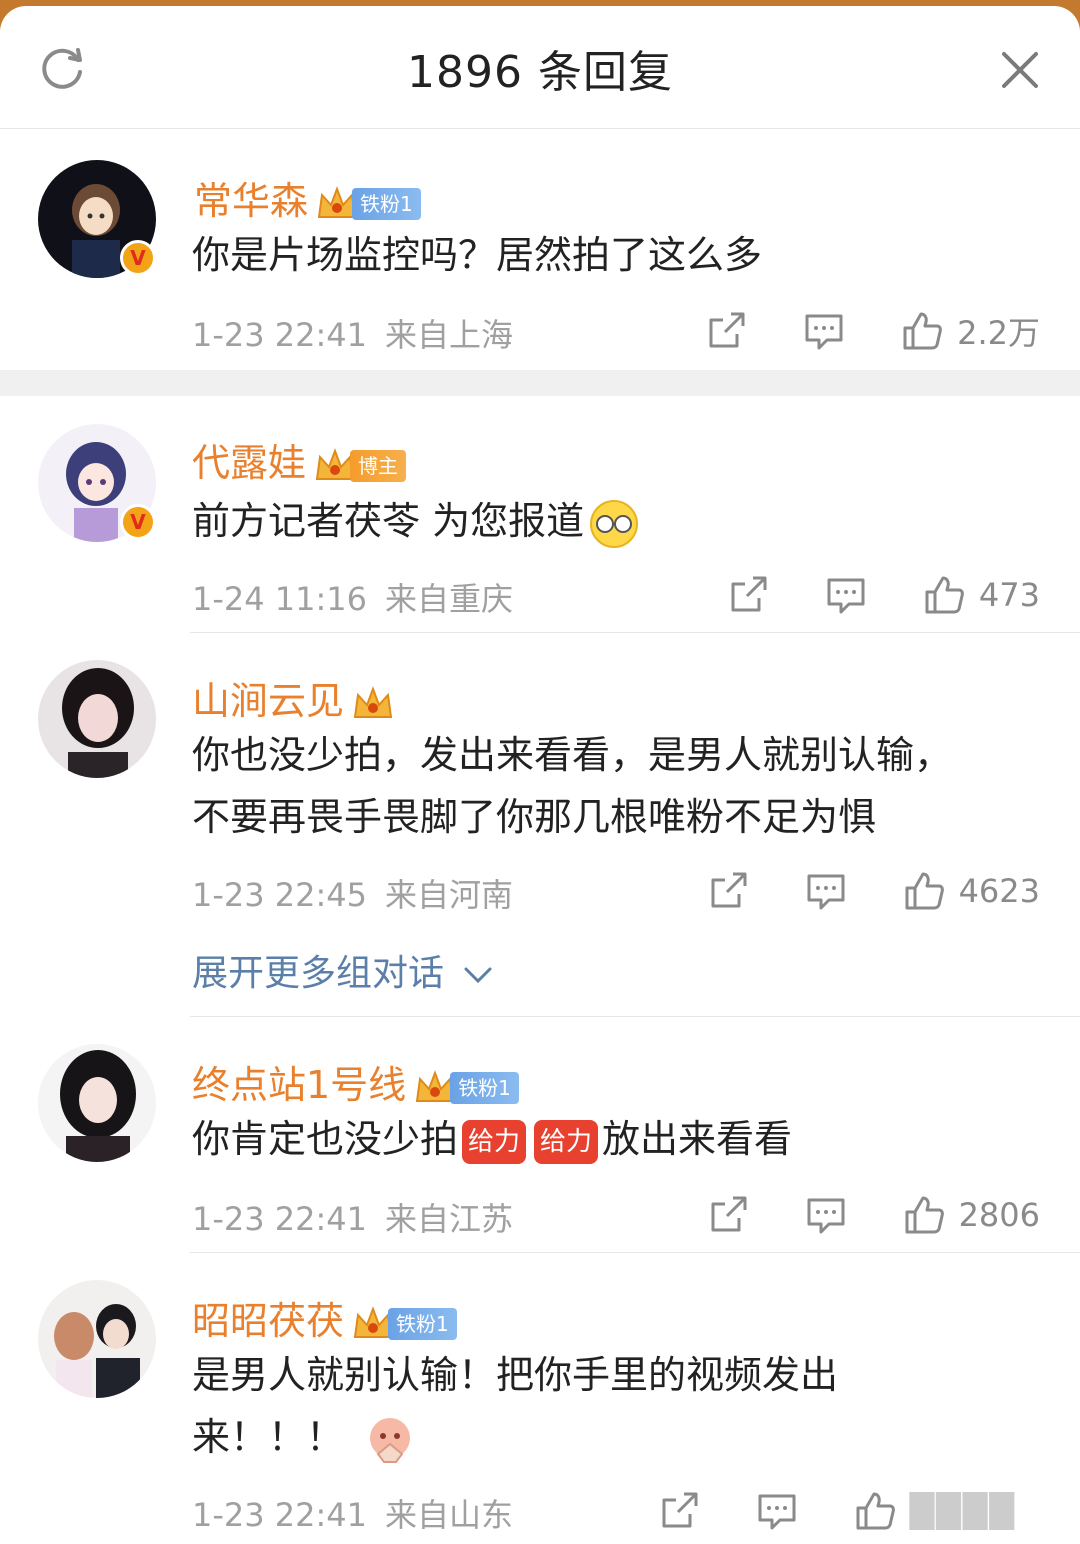 Image resolution: width=1080 pixels, height=1544 pixels. I want to click on comment-date: 1-23 22:45, so click(280, 895).